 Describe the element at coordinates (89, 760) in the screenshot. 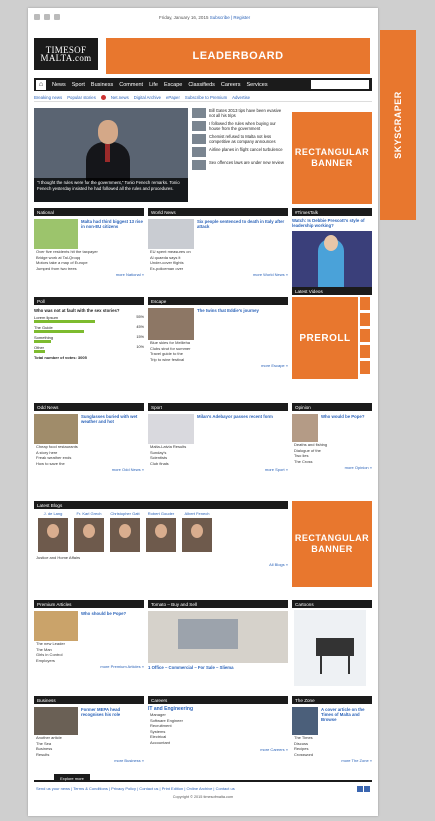

I see `more-link: more Business »` at that location.